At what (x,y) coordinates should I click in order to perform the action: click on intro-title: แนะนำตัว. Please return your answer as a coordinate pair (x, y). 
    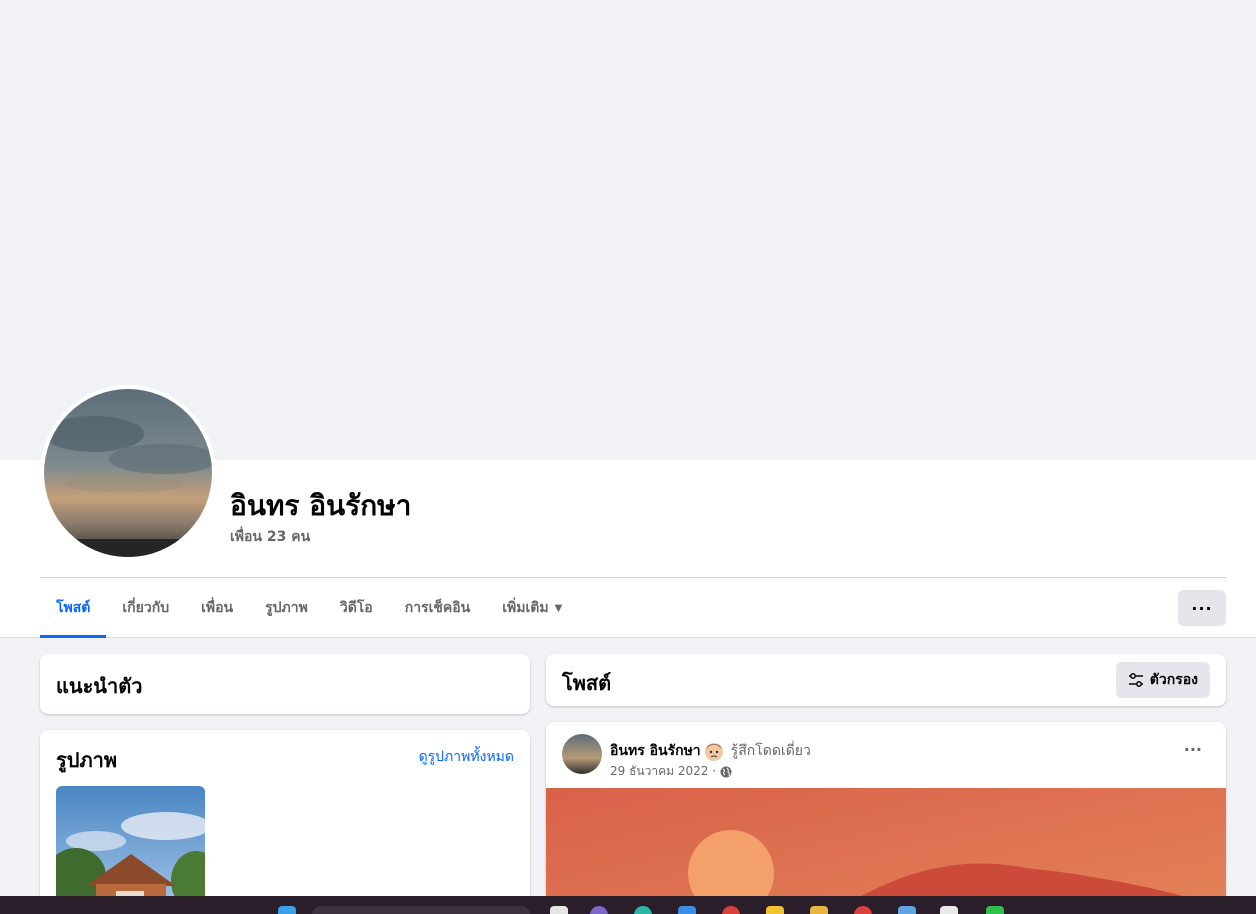
    Looking at the image, I should click on (99, 686).